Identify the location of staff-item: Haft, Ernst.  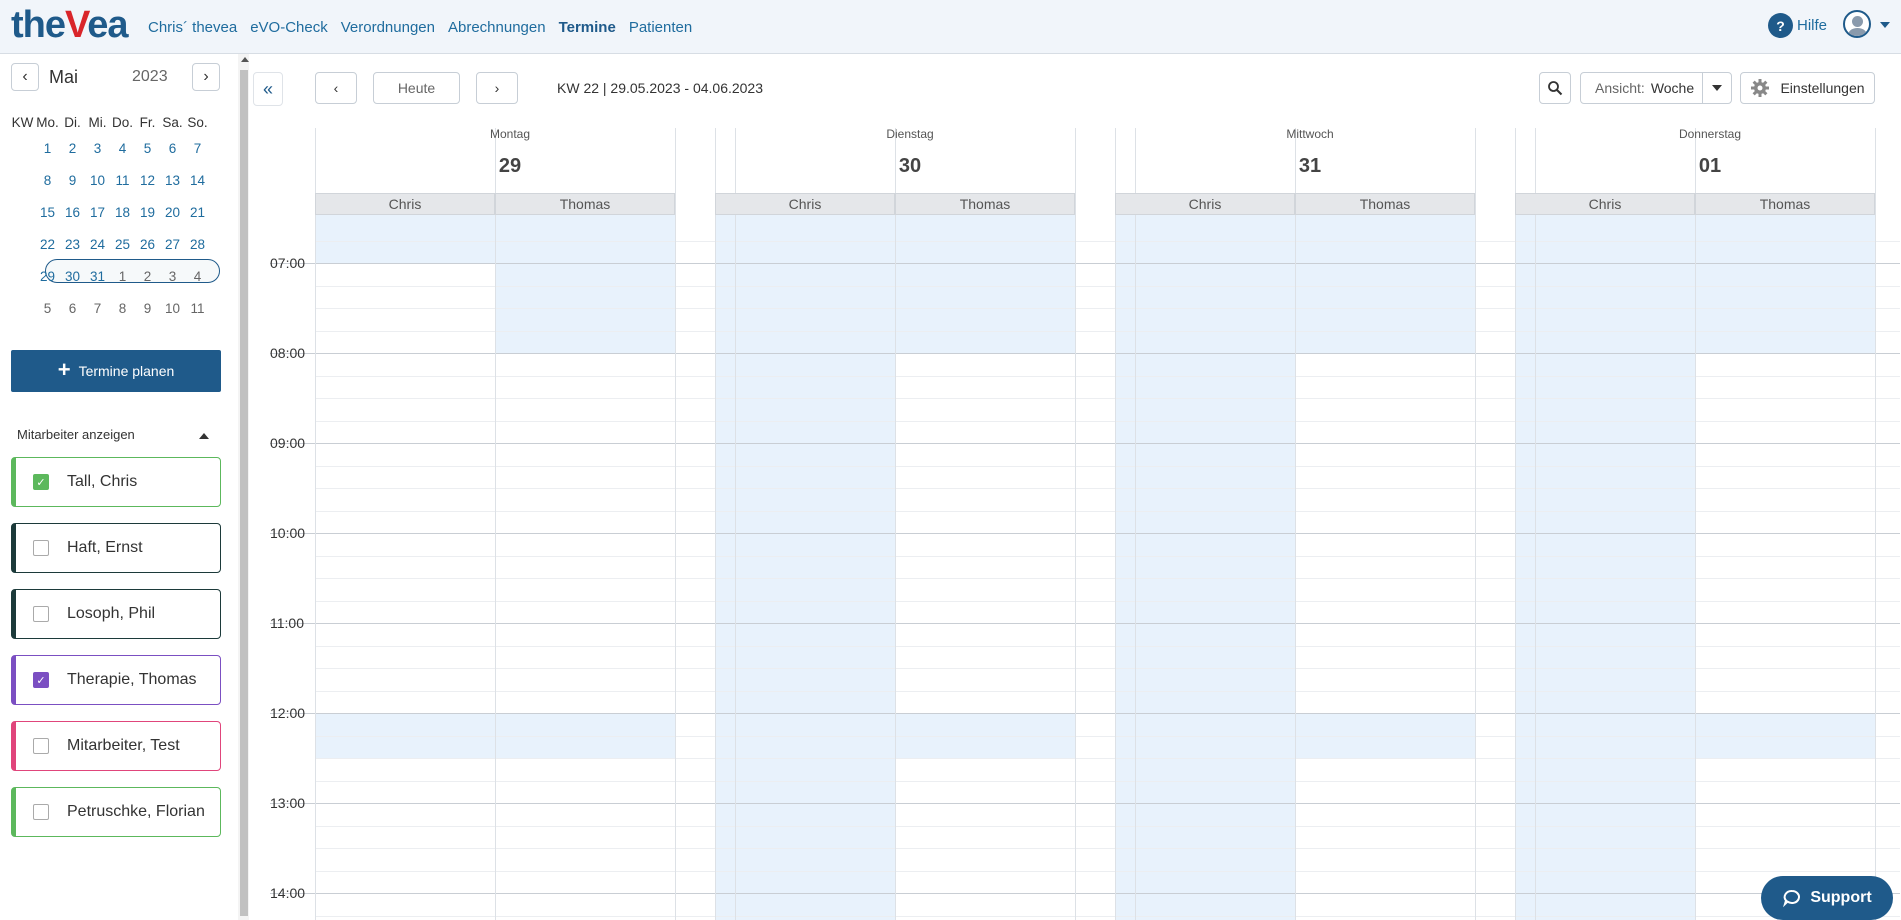
(116, 548).